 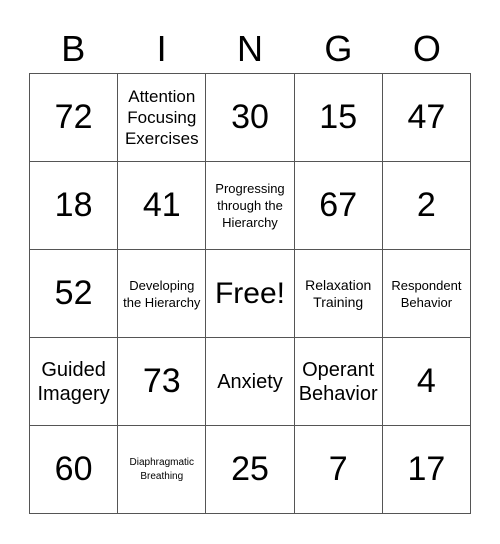 What do you see at coordinates (74, 382) in the screenshot?
I see `bingo-cell: Guided Imagery` at bounding box center [74, 382].